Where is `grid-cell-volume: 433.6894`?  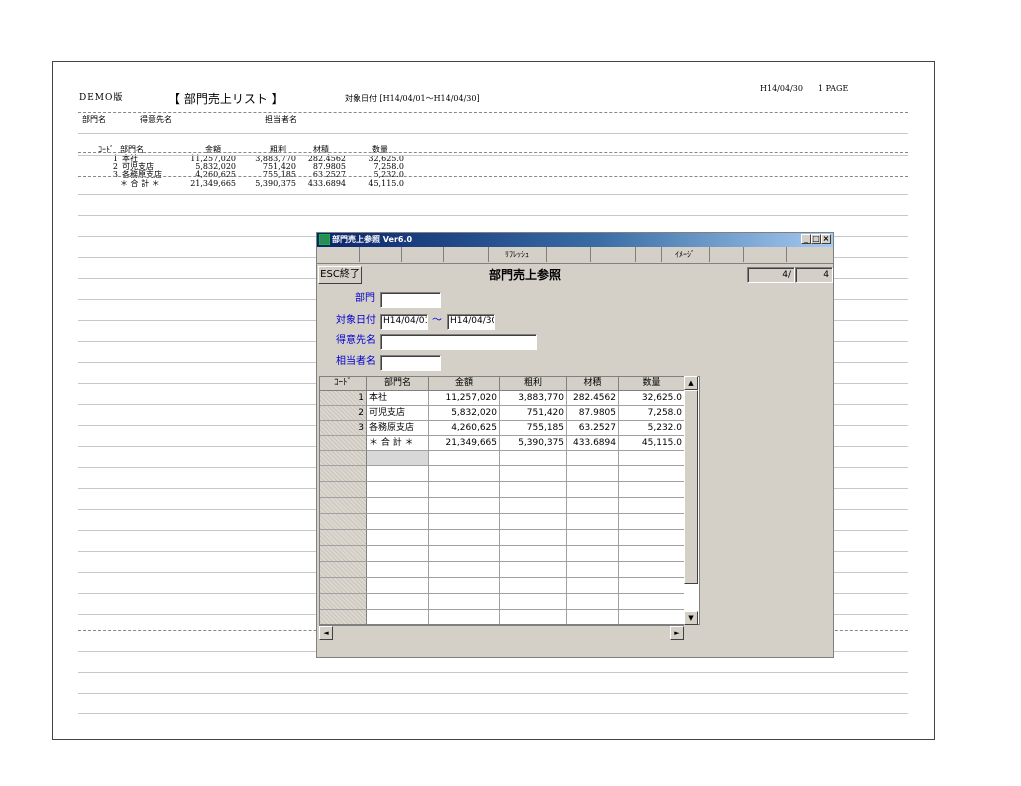
grid-cell-volume: 433.6894 is located at coordinates (593, 443).